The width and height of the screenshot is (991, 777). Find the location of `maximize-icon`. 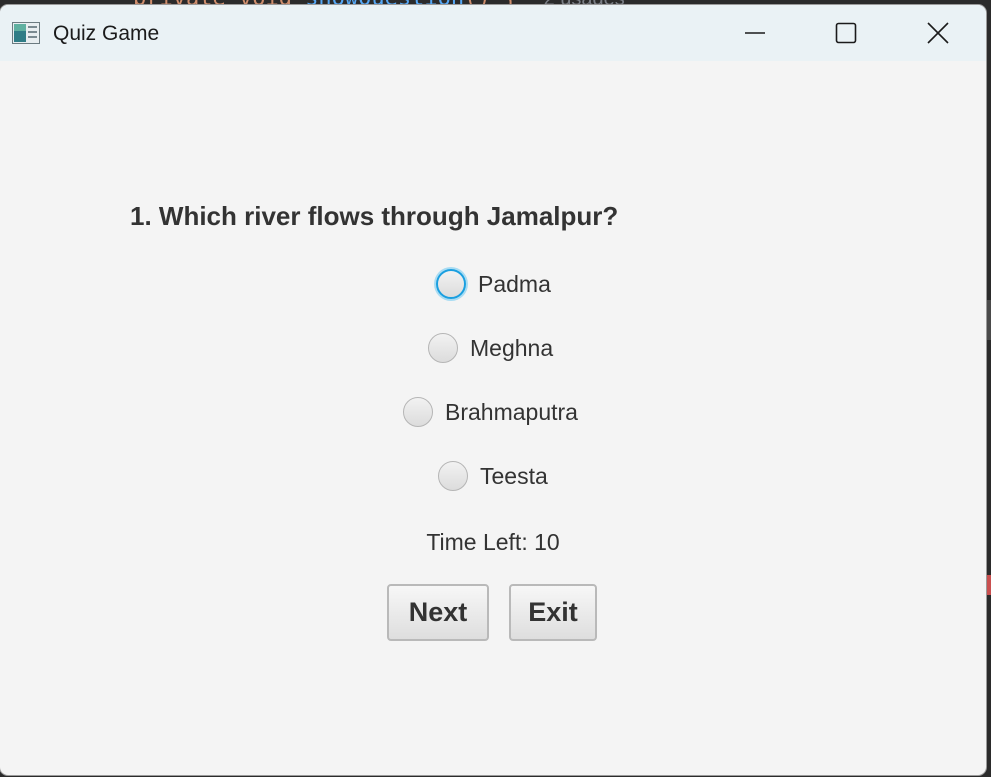

maximize-icon is located at coordinates (846, 33).